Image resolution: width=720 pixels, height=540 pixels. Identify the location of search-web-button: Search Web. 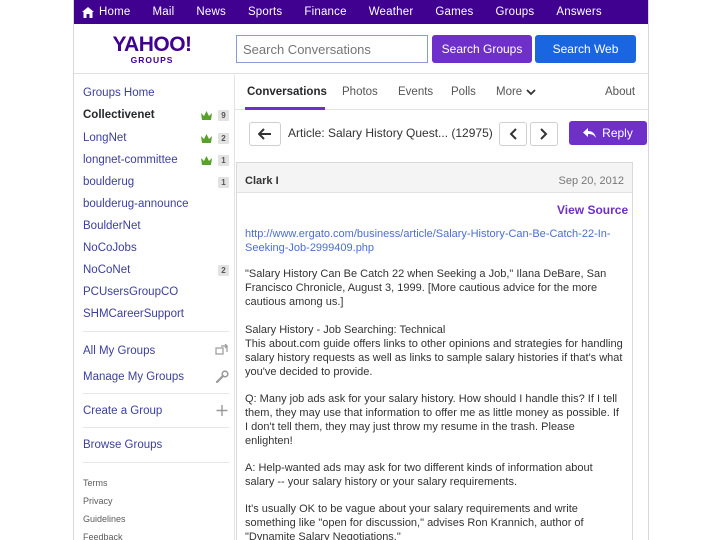
(585, 49).